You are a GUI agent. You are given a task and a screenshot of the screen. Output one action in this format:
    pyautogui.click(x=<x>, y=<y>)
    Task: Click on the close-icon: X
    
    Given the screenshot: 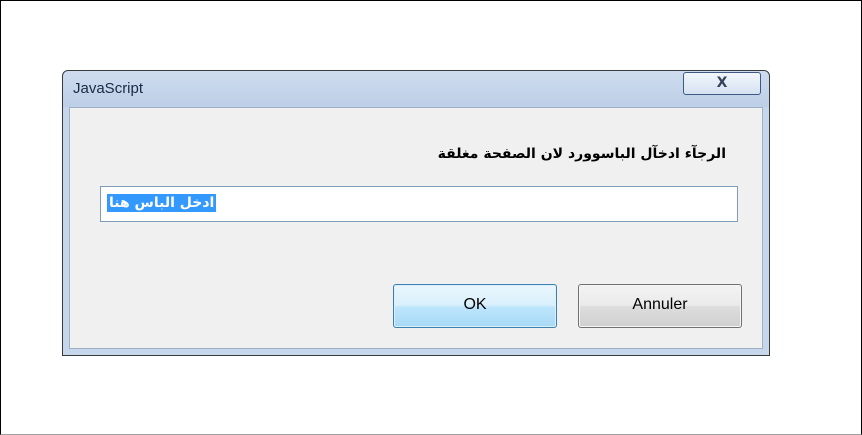 What is the action you would take?
    pyautogui.click(x=722, y=83)
    